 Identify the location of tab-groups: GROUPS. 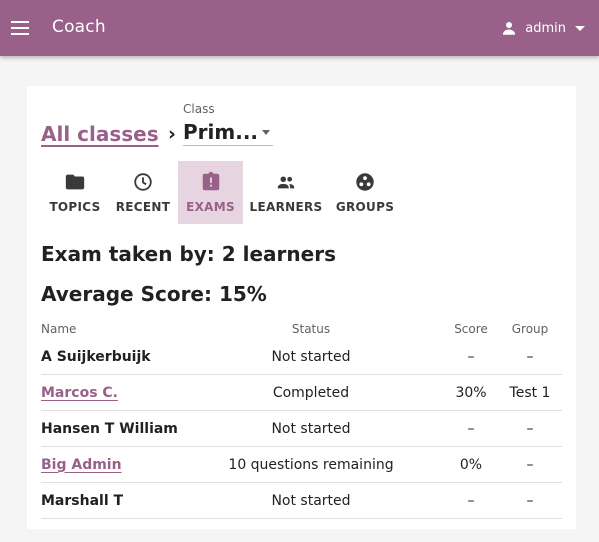
(365, 192).